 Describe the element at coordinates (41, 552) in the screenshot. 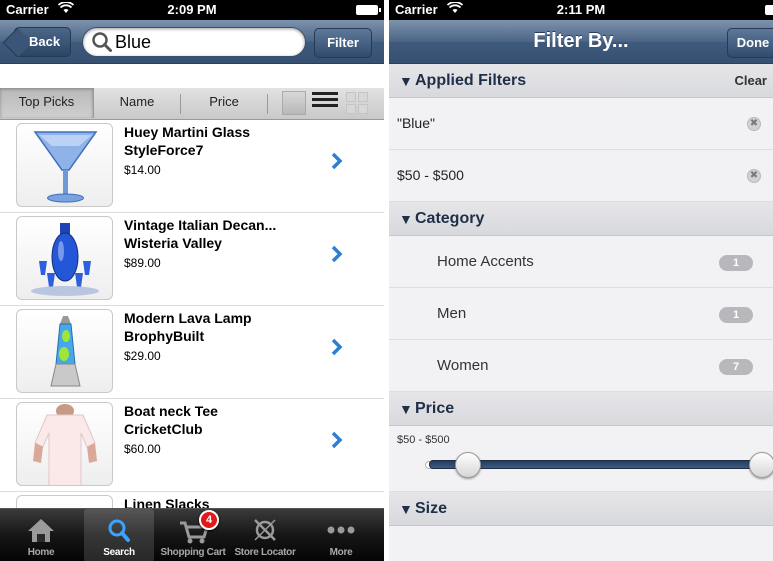

I see `tab-home-label: Home` at that location.